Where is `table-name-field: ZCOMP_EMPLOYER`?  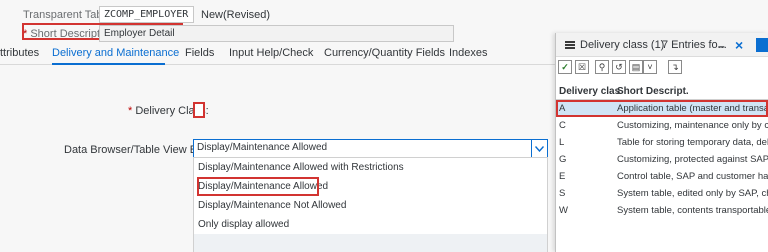 table-name-field: ZCOMP_EMPLOYER is located at coordinates (146, 14).